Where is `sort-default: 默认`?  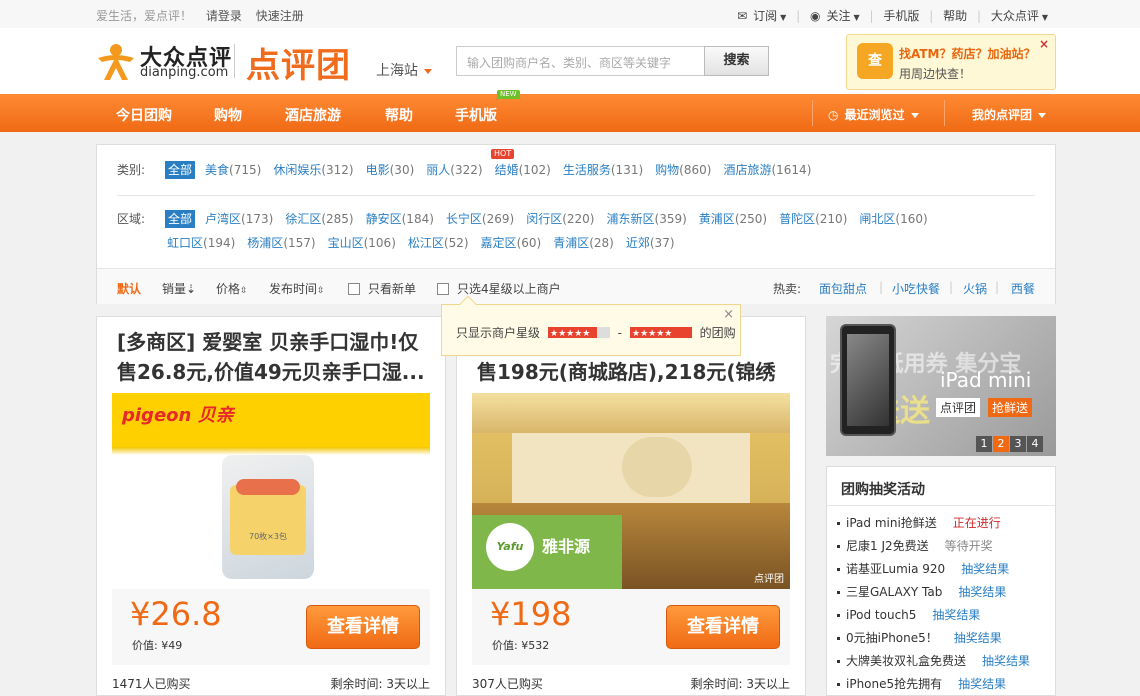
sort-default: 默认 is located at coordinates (129, 288).